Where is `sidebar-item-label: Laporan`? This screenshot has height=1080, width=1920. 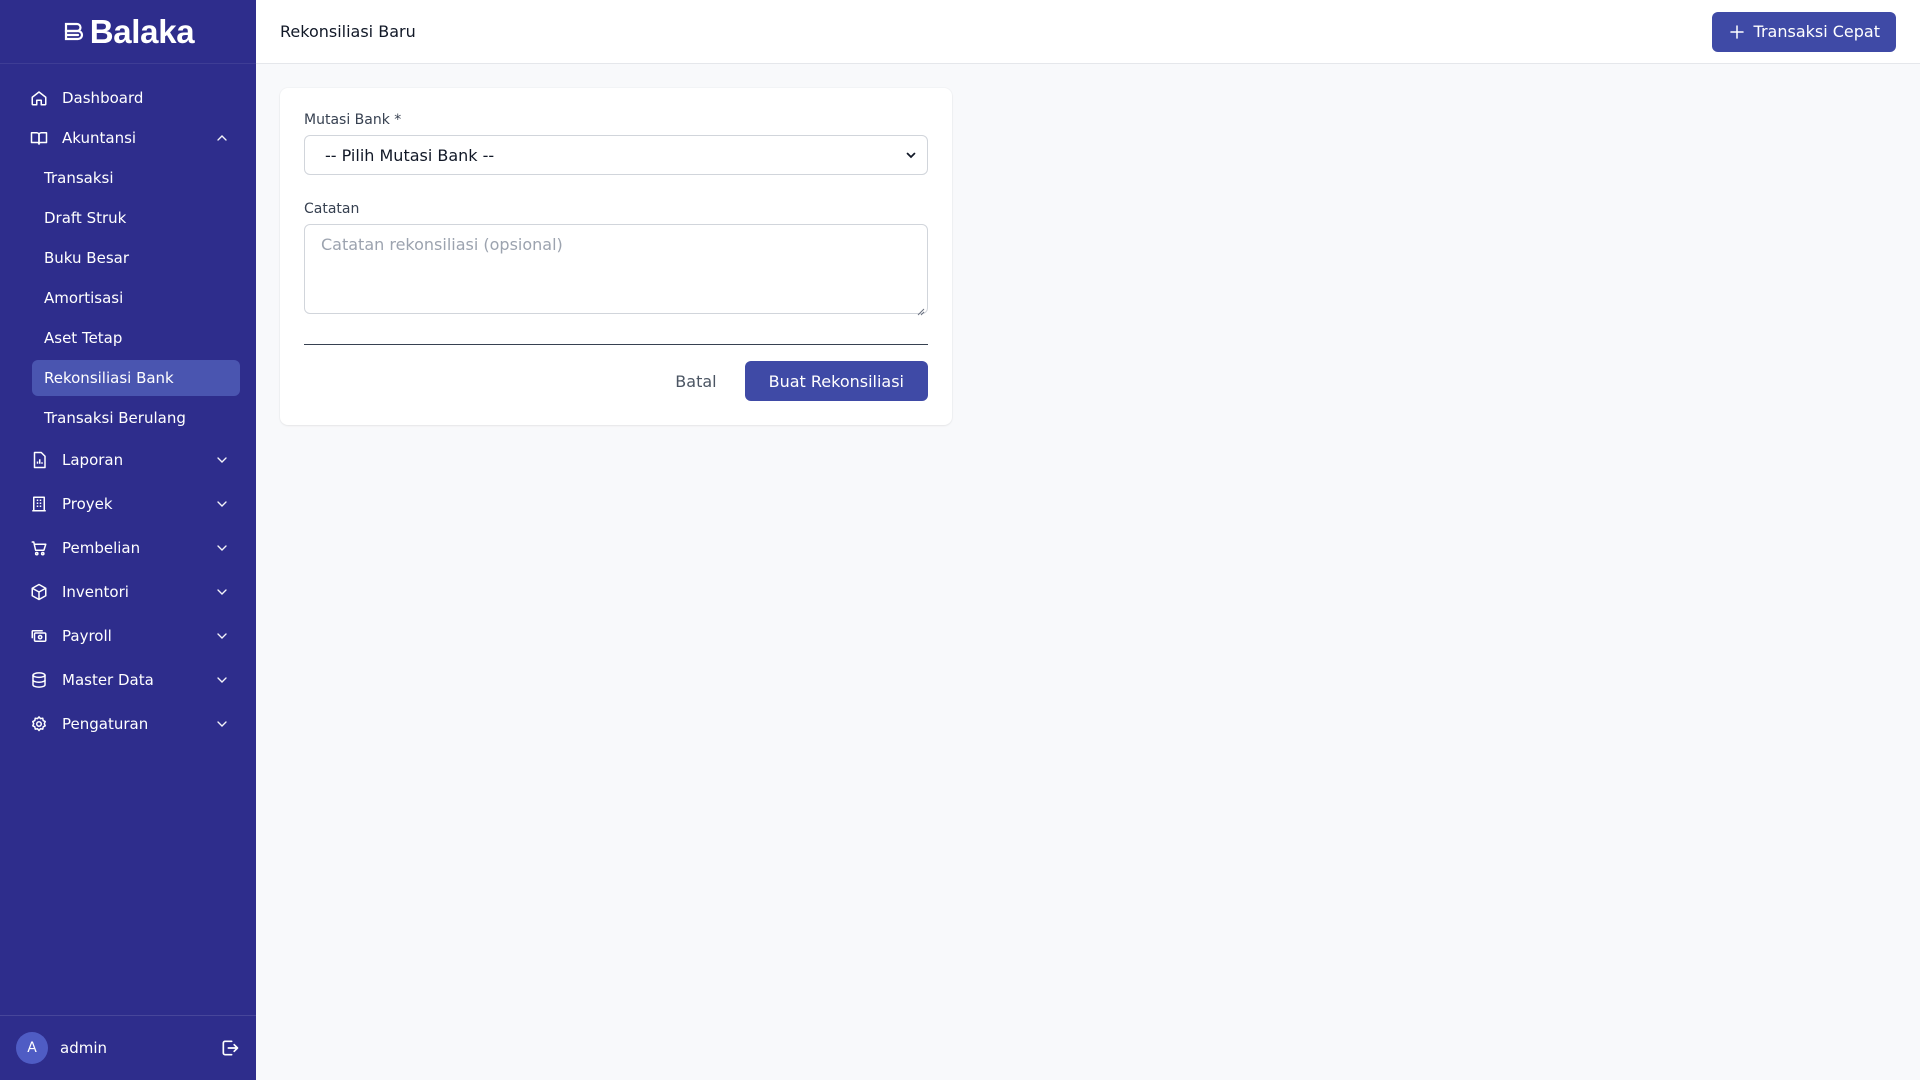
sidebar-item-label: Laporan is located at coordinates (93, 460).